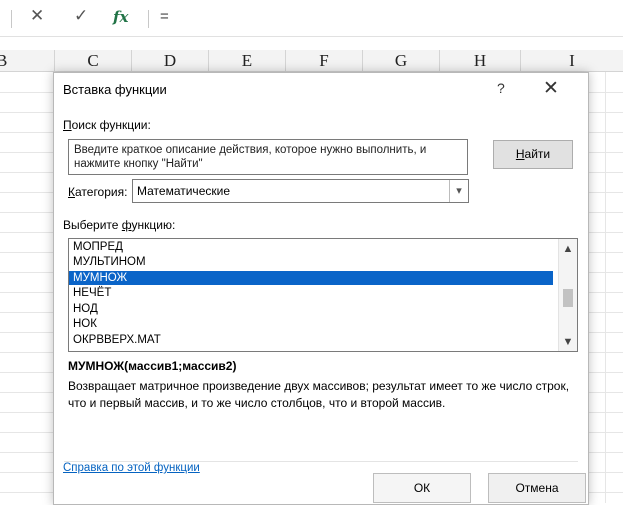 This screenshot has height=505, width=623. Describe the element at coordinates (572, 60) in the screenshot. I see `column-header-i: I` at that location.